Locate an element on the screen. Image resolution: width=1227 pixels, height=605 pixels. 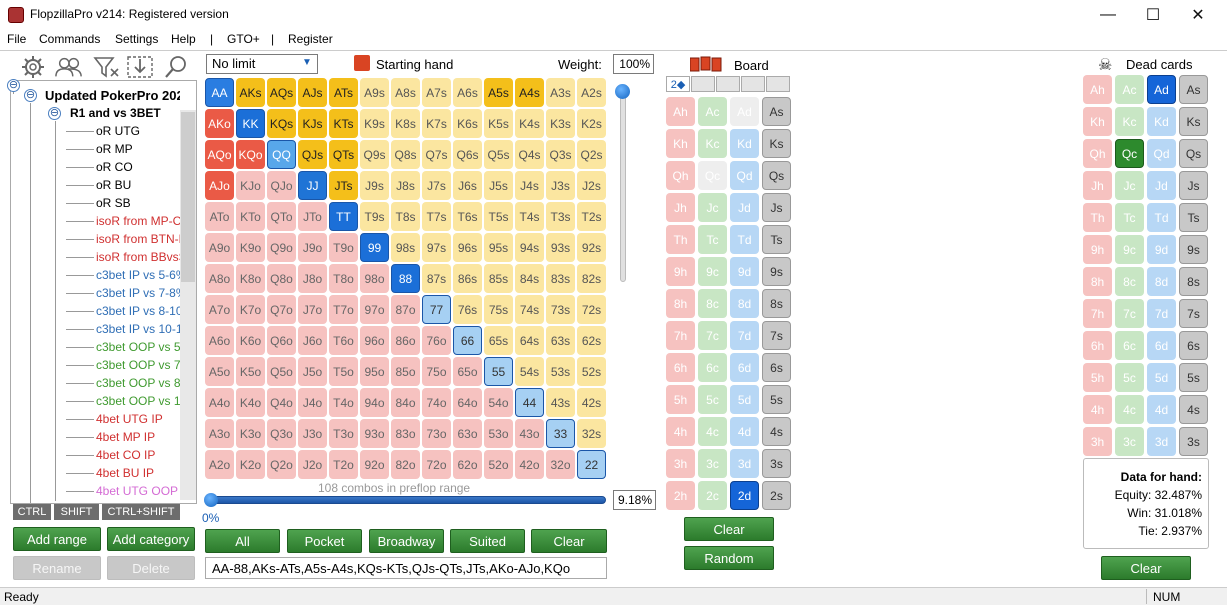
hand-cell-54o: 54o is located at coordinates (498, 402).